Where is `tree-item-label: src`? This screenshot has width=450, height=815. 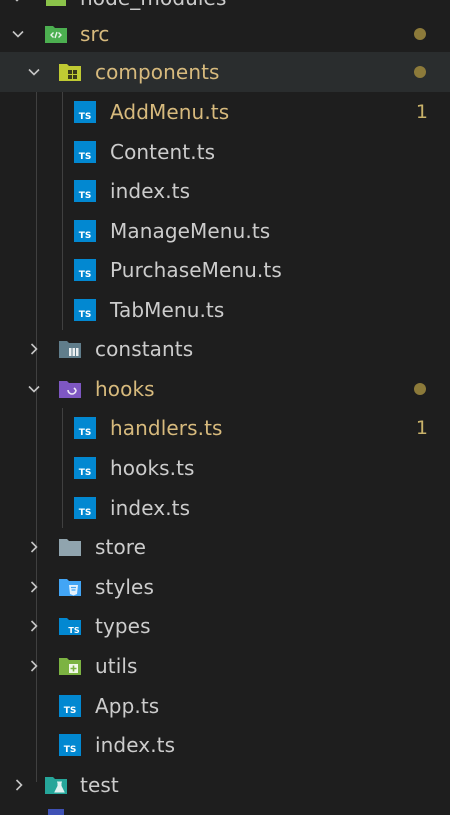 tree-item-label: src is located at coordinates (95, 34).